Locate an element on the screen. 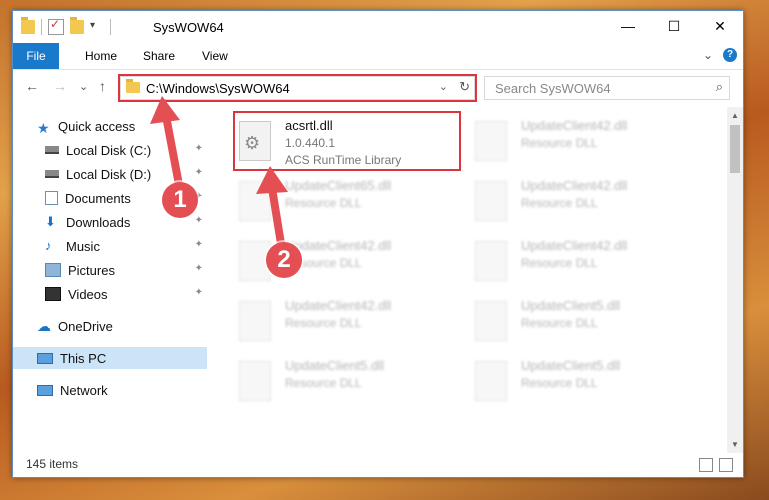 The width and height of the screenshot is (769, 500). step-2-badge: 2 is located at coordinates (284, 260).